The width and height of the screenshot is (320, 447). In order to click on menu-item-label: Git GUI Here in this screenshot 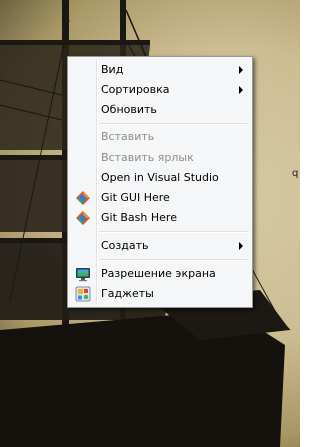, I will do `click(135, 197)`.